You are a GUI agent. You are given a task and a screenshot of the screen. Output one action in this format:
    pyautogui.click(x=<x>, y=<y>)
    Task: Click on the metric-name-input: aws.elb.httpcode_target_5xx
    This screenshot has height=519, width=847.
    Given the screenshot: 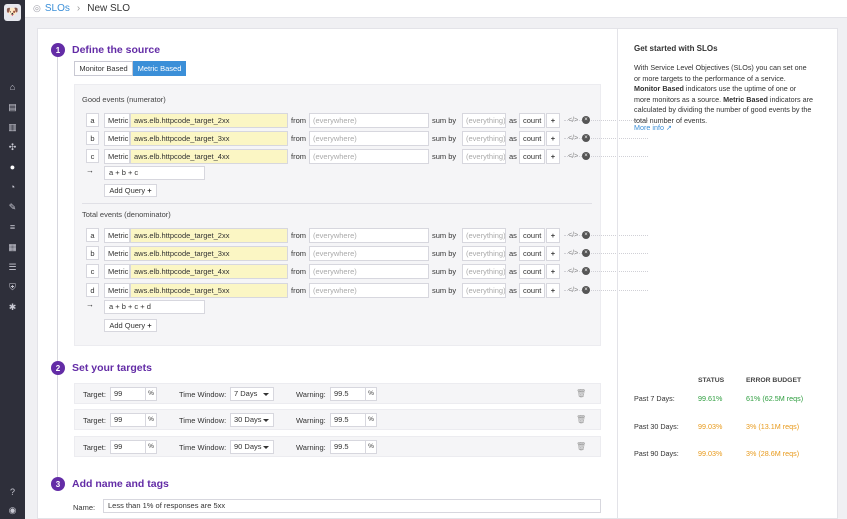 What is the action you would take?
    pyautogui.click(x=209, y=290)
    